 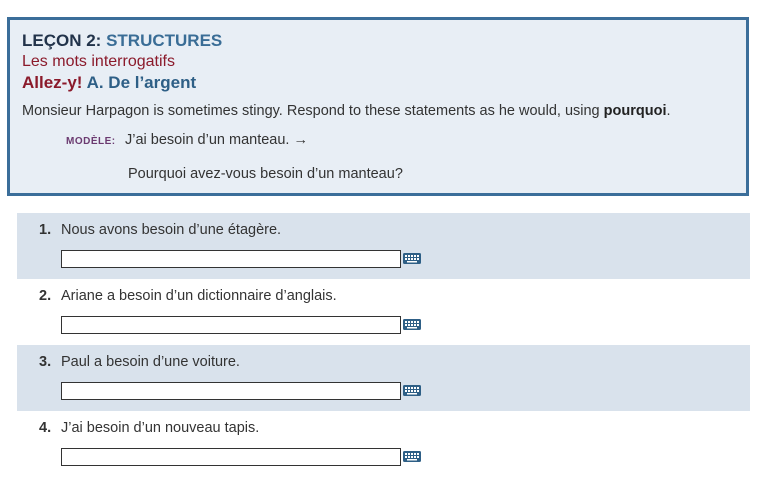 I want to click on activity-heading: Allez-y! A. De l’argent, so click(x=109, y=83).